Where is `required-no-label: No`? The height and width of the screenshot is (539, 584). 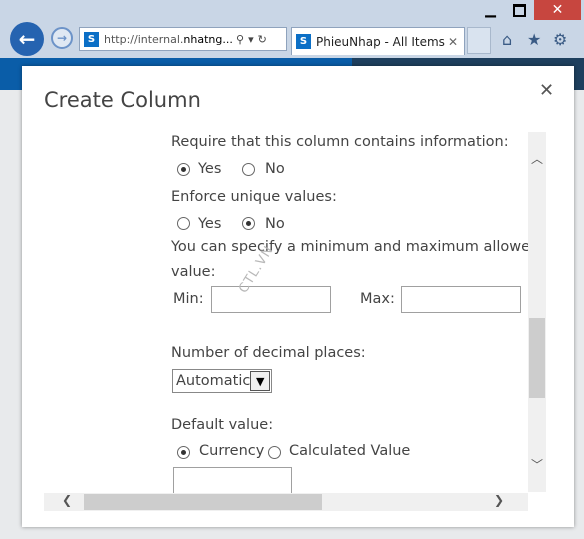
required-no-label: No is located at coordinates (275, 169).